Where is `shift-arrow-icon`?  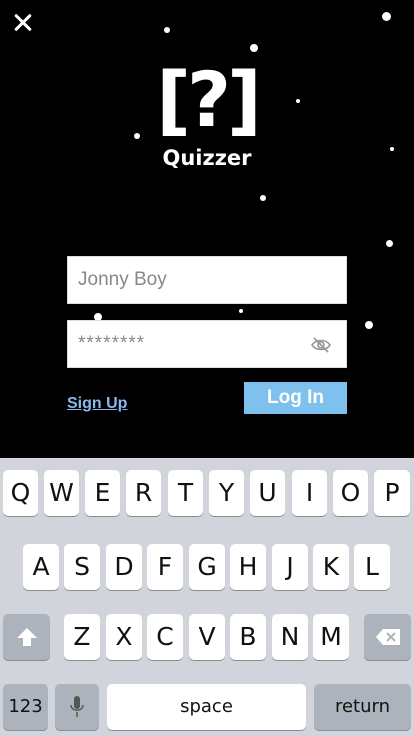 shift-arrow-icon is located at coordinates (26, 637).